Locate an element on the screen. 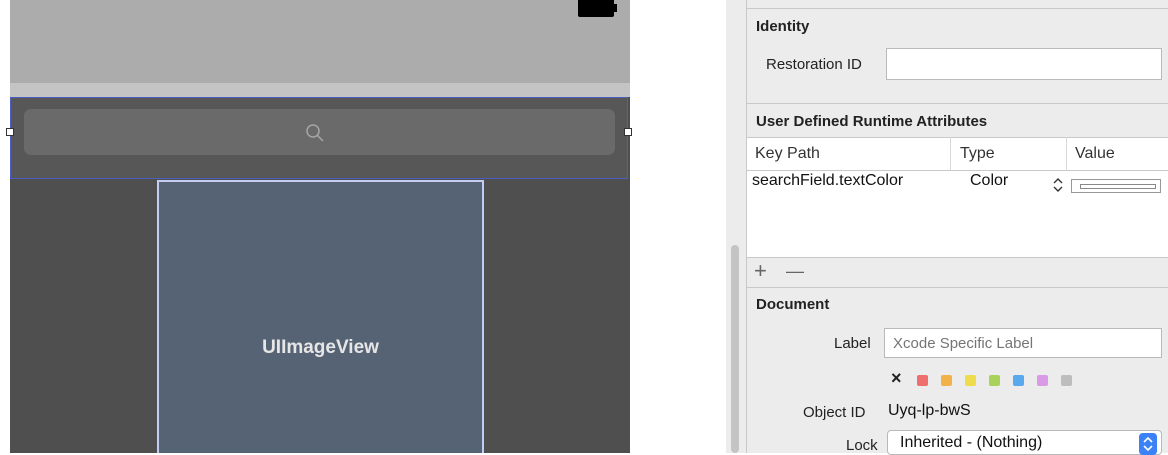 This screenshot has height=455, width=1168. object-id-value: Uyq-lp-bwS is located at coordinates (929, 410).